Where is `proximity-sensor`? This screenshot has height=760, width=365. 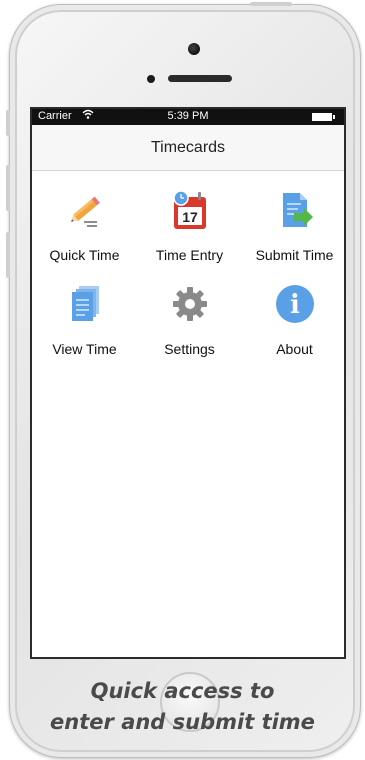 proximity-sensor is located at coordinates (151, 79).